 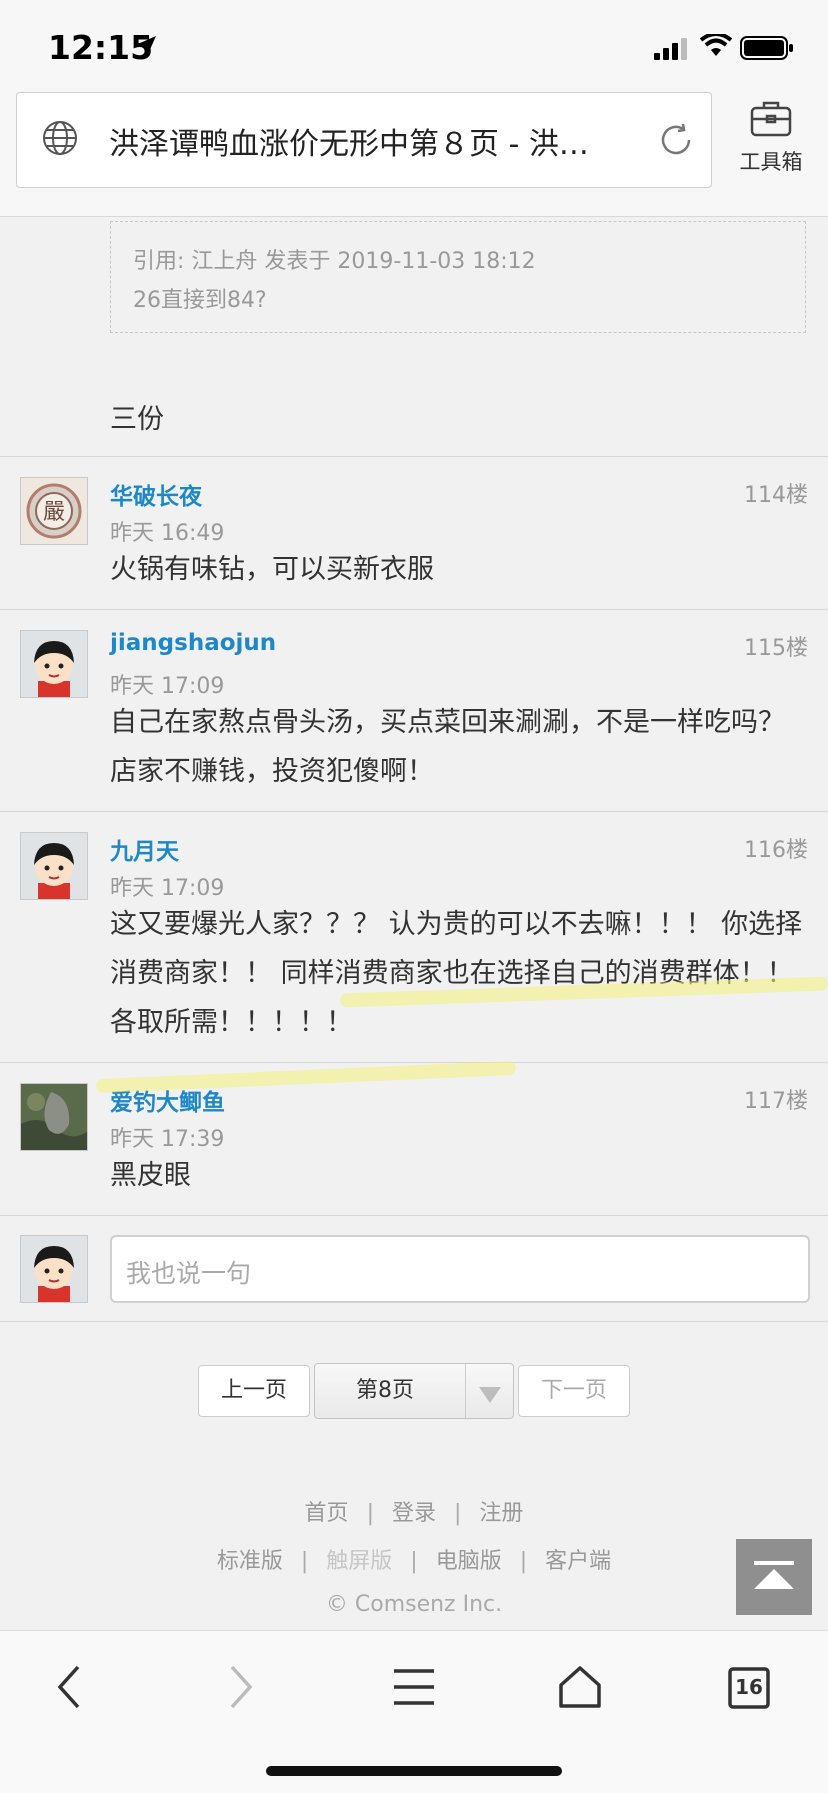 What do you see at coordinates (776, 1101) in the screenshot?
I see `floor-number: 117楼` at bounding box center [776, 1101].